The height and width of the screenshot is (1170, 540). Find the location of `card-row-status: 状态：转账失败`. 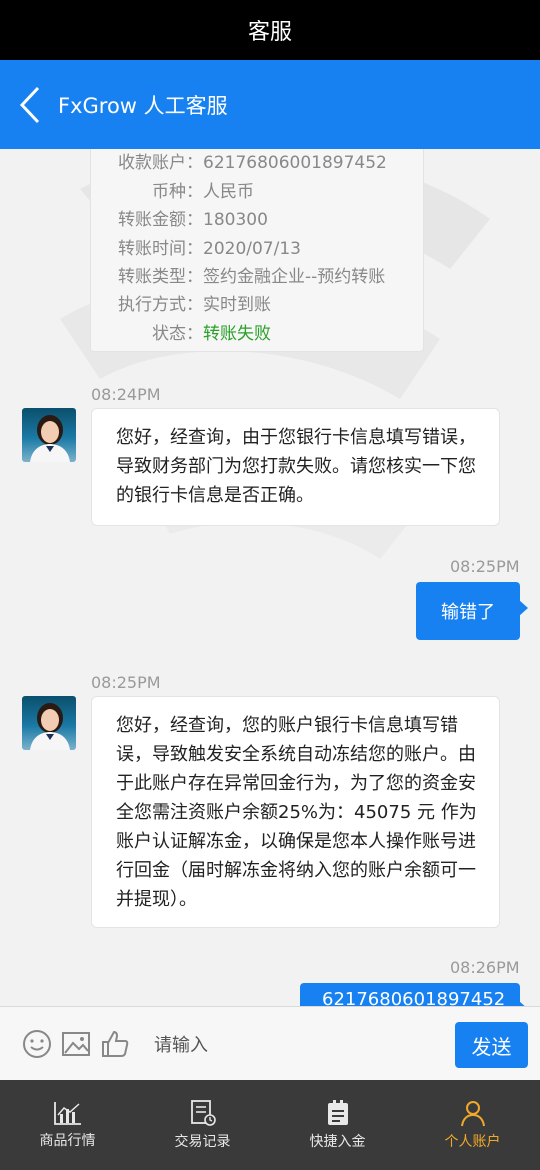

card-row-status: 状态：转账失败 is located at coordinates (211, 334).